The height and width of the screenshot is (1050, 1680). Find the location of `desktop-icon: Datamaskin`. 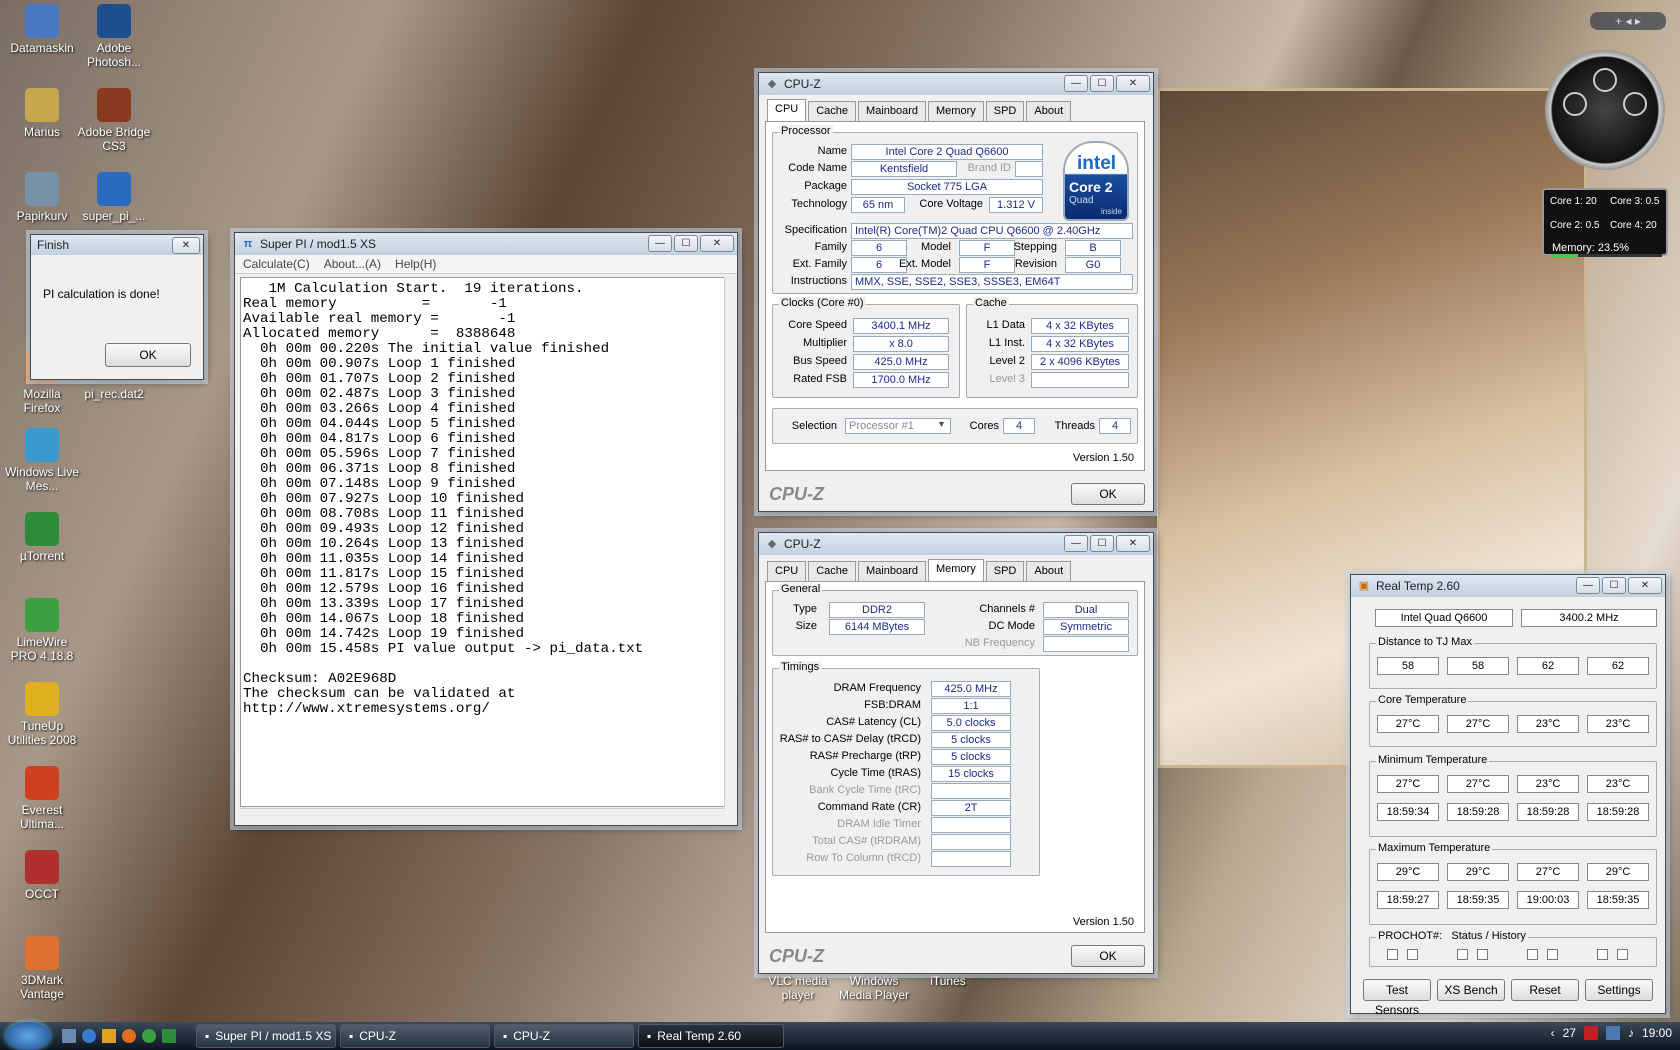

desktop-icon: Datamaskin is located at coordinates (42, 29).